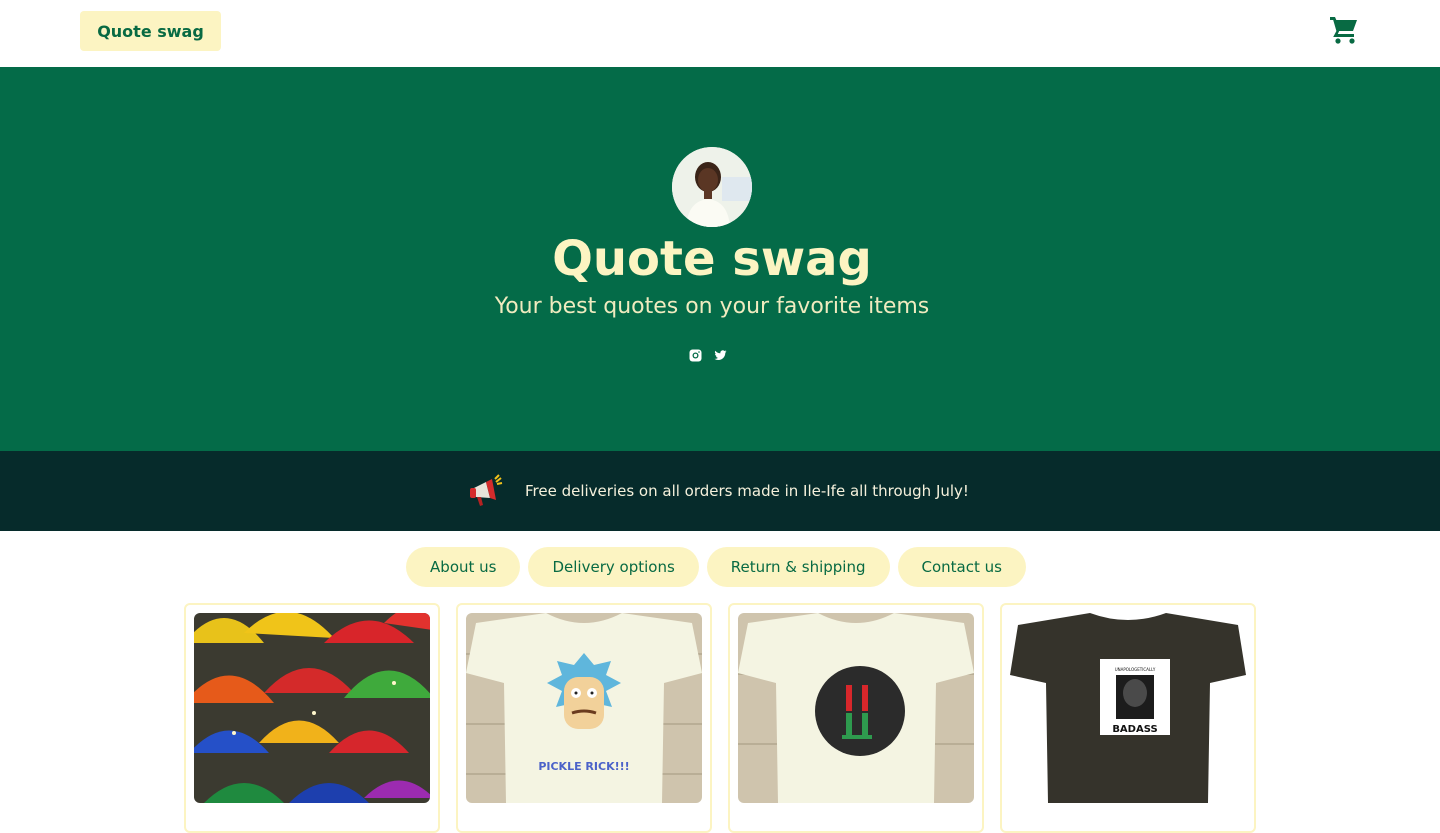 The height and width of the screenshot is (833, 1440). I want to click on svg-text: BADASS, so click(1134, 729).